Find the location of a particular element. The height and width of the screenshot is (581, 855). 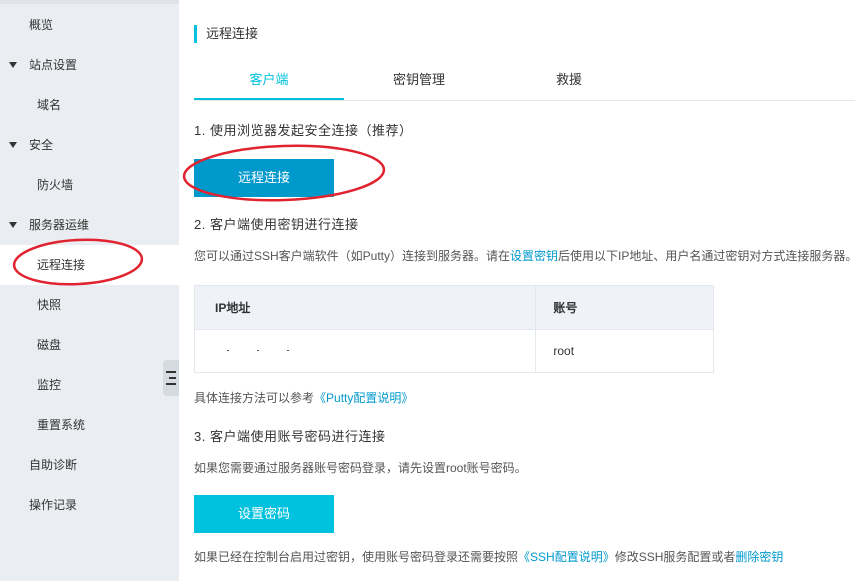

sidebar-item-remote-connect: 远程连接 is located at coordinates (89, 265).